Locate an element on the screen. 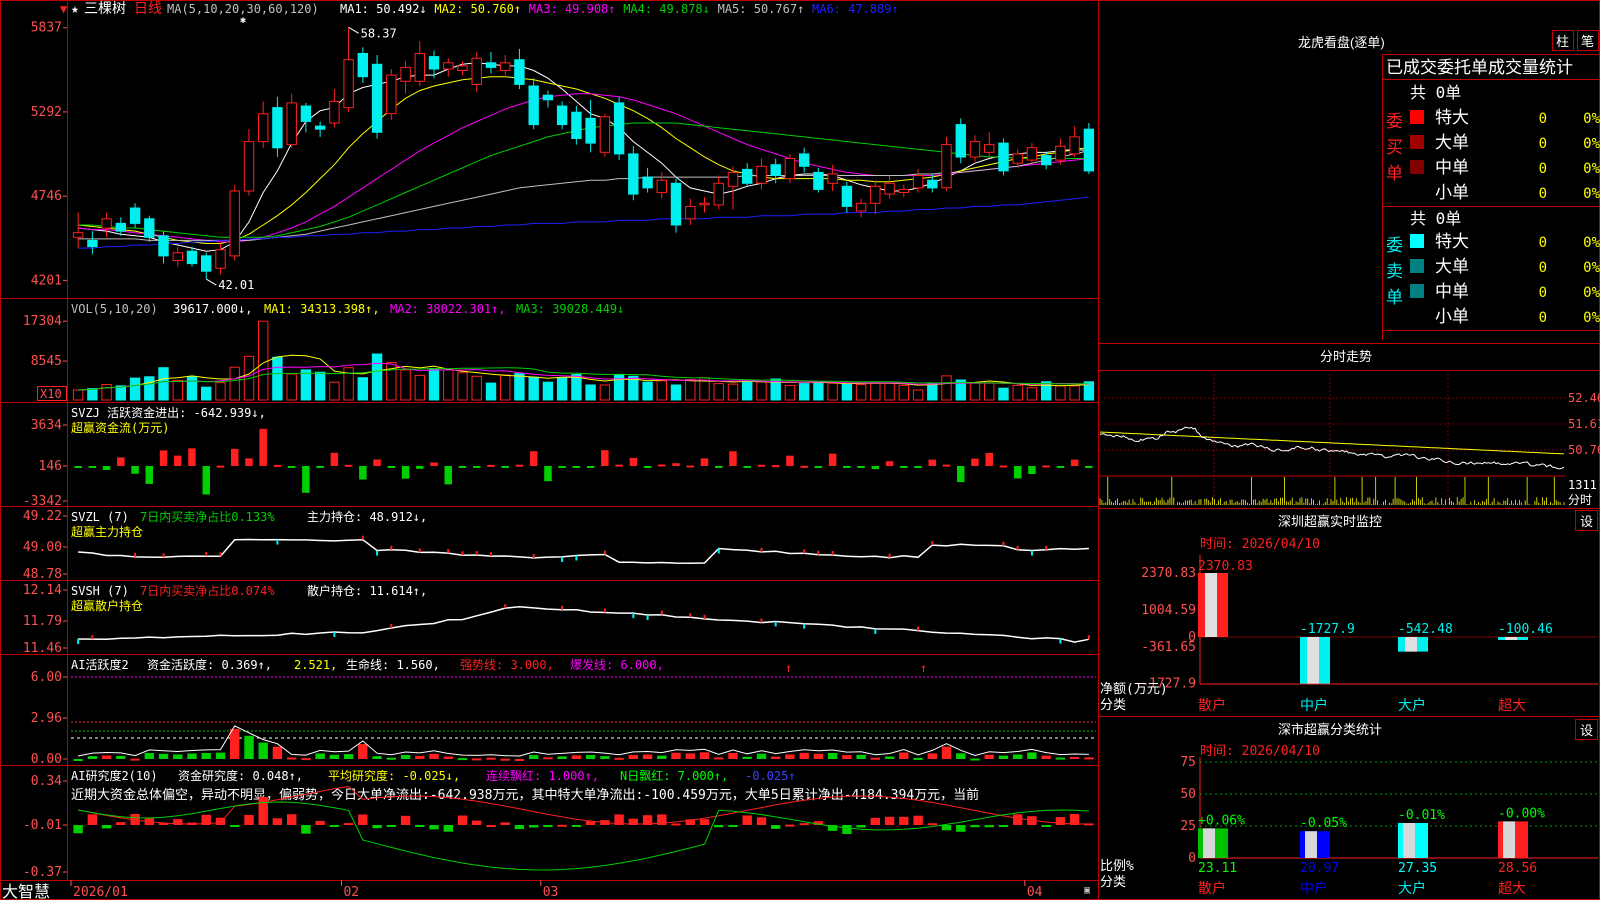 The image size is (1600, 900). vol-tick: 8545 is located at coordinates (46, 361).